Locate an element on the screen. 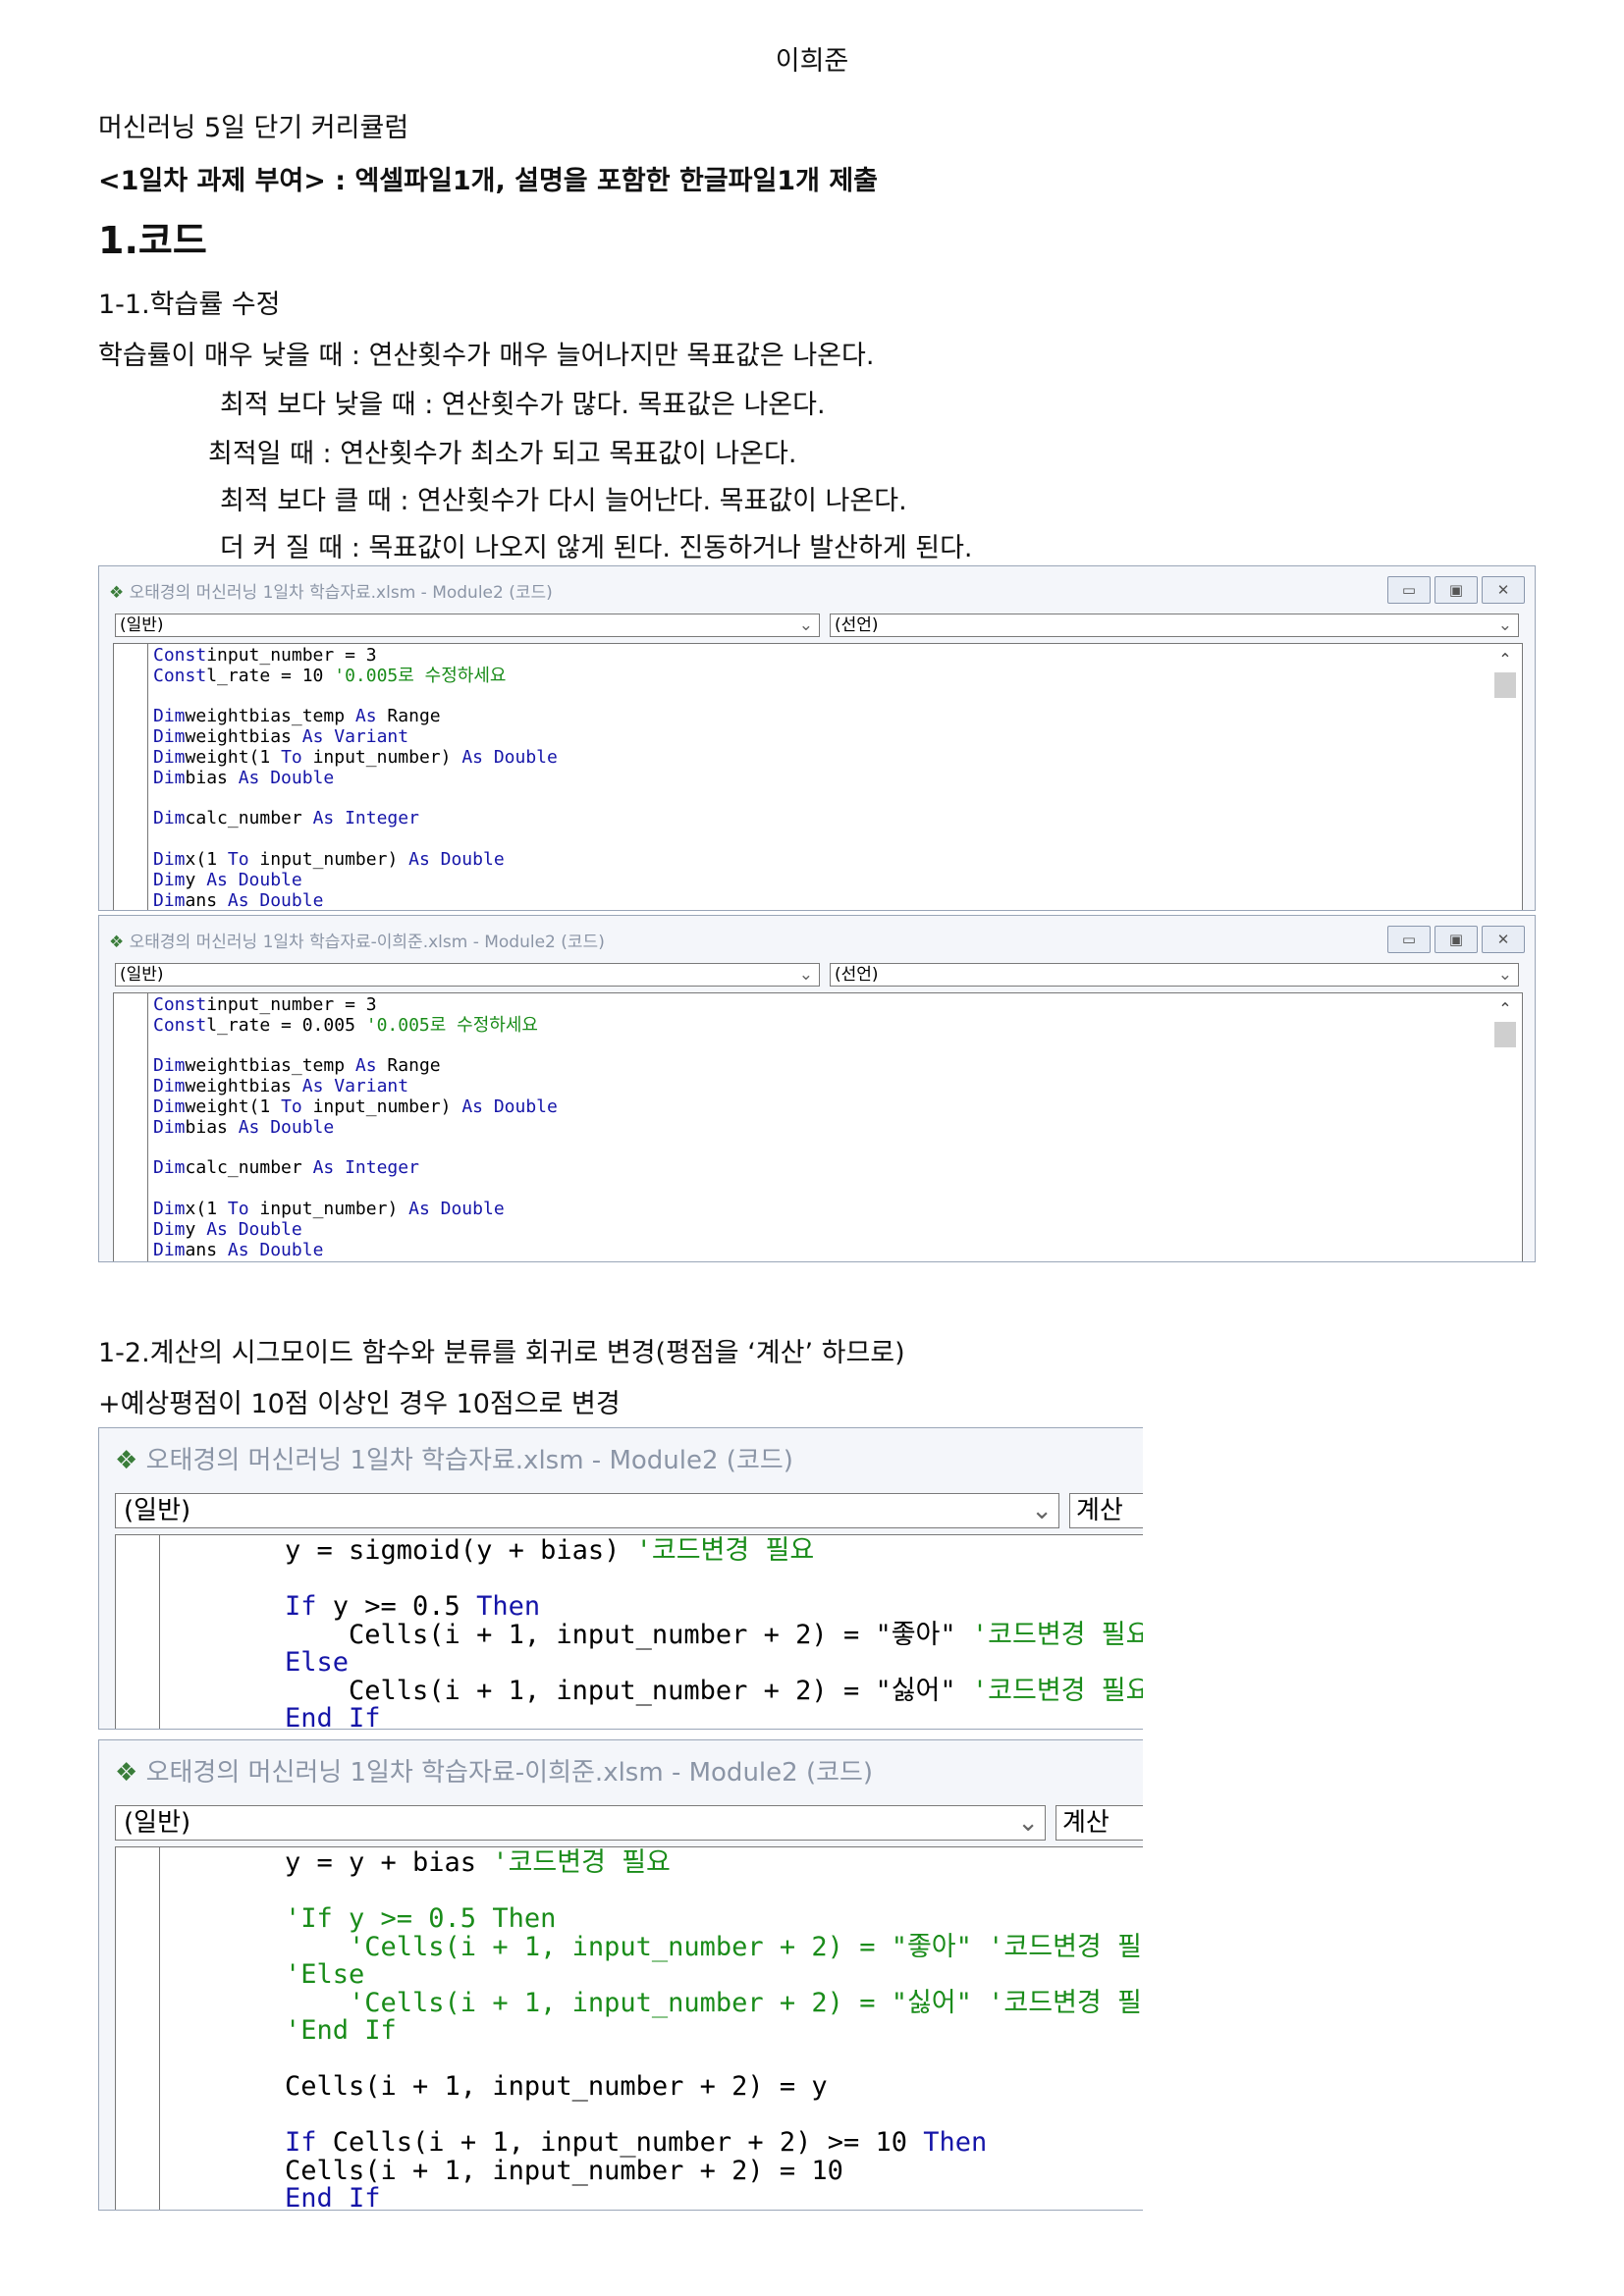 The image size is (1624, 2296). code-line: If y >= 0.5 Then is located at coordinates (714, 1607).